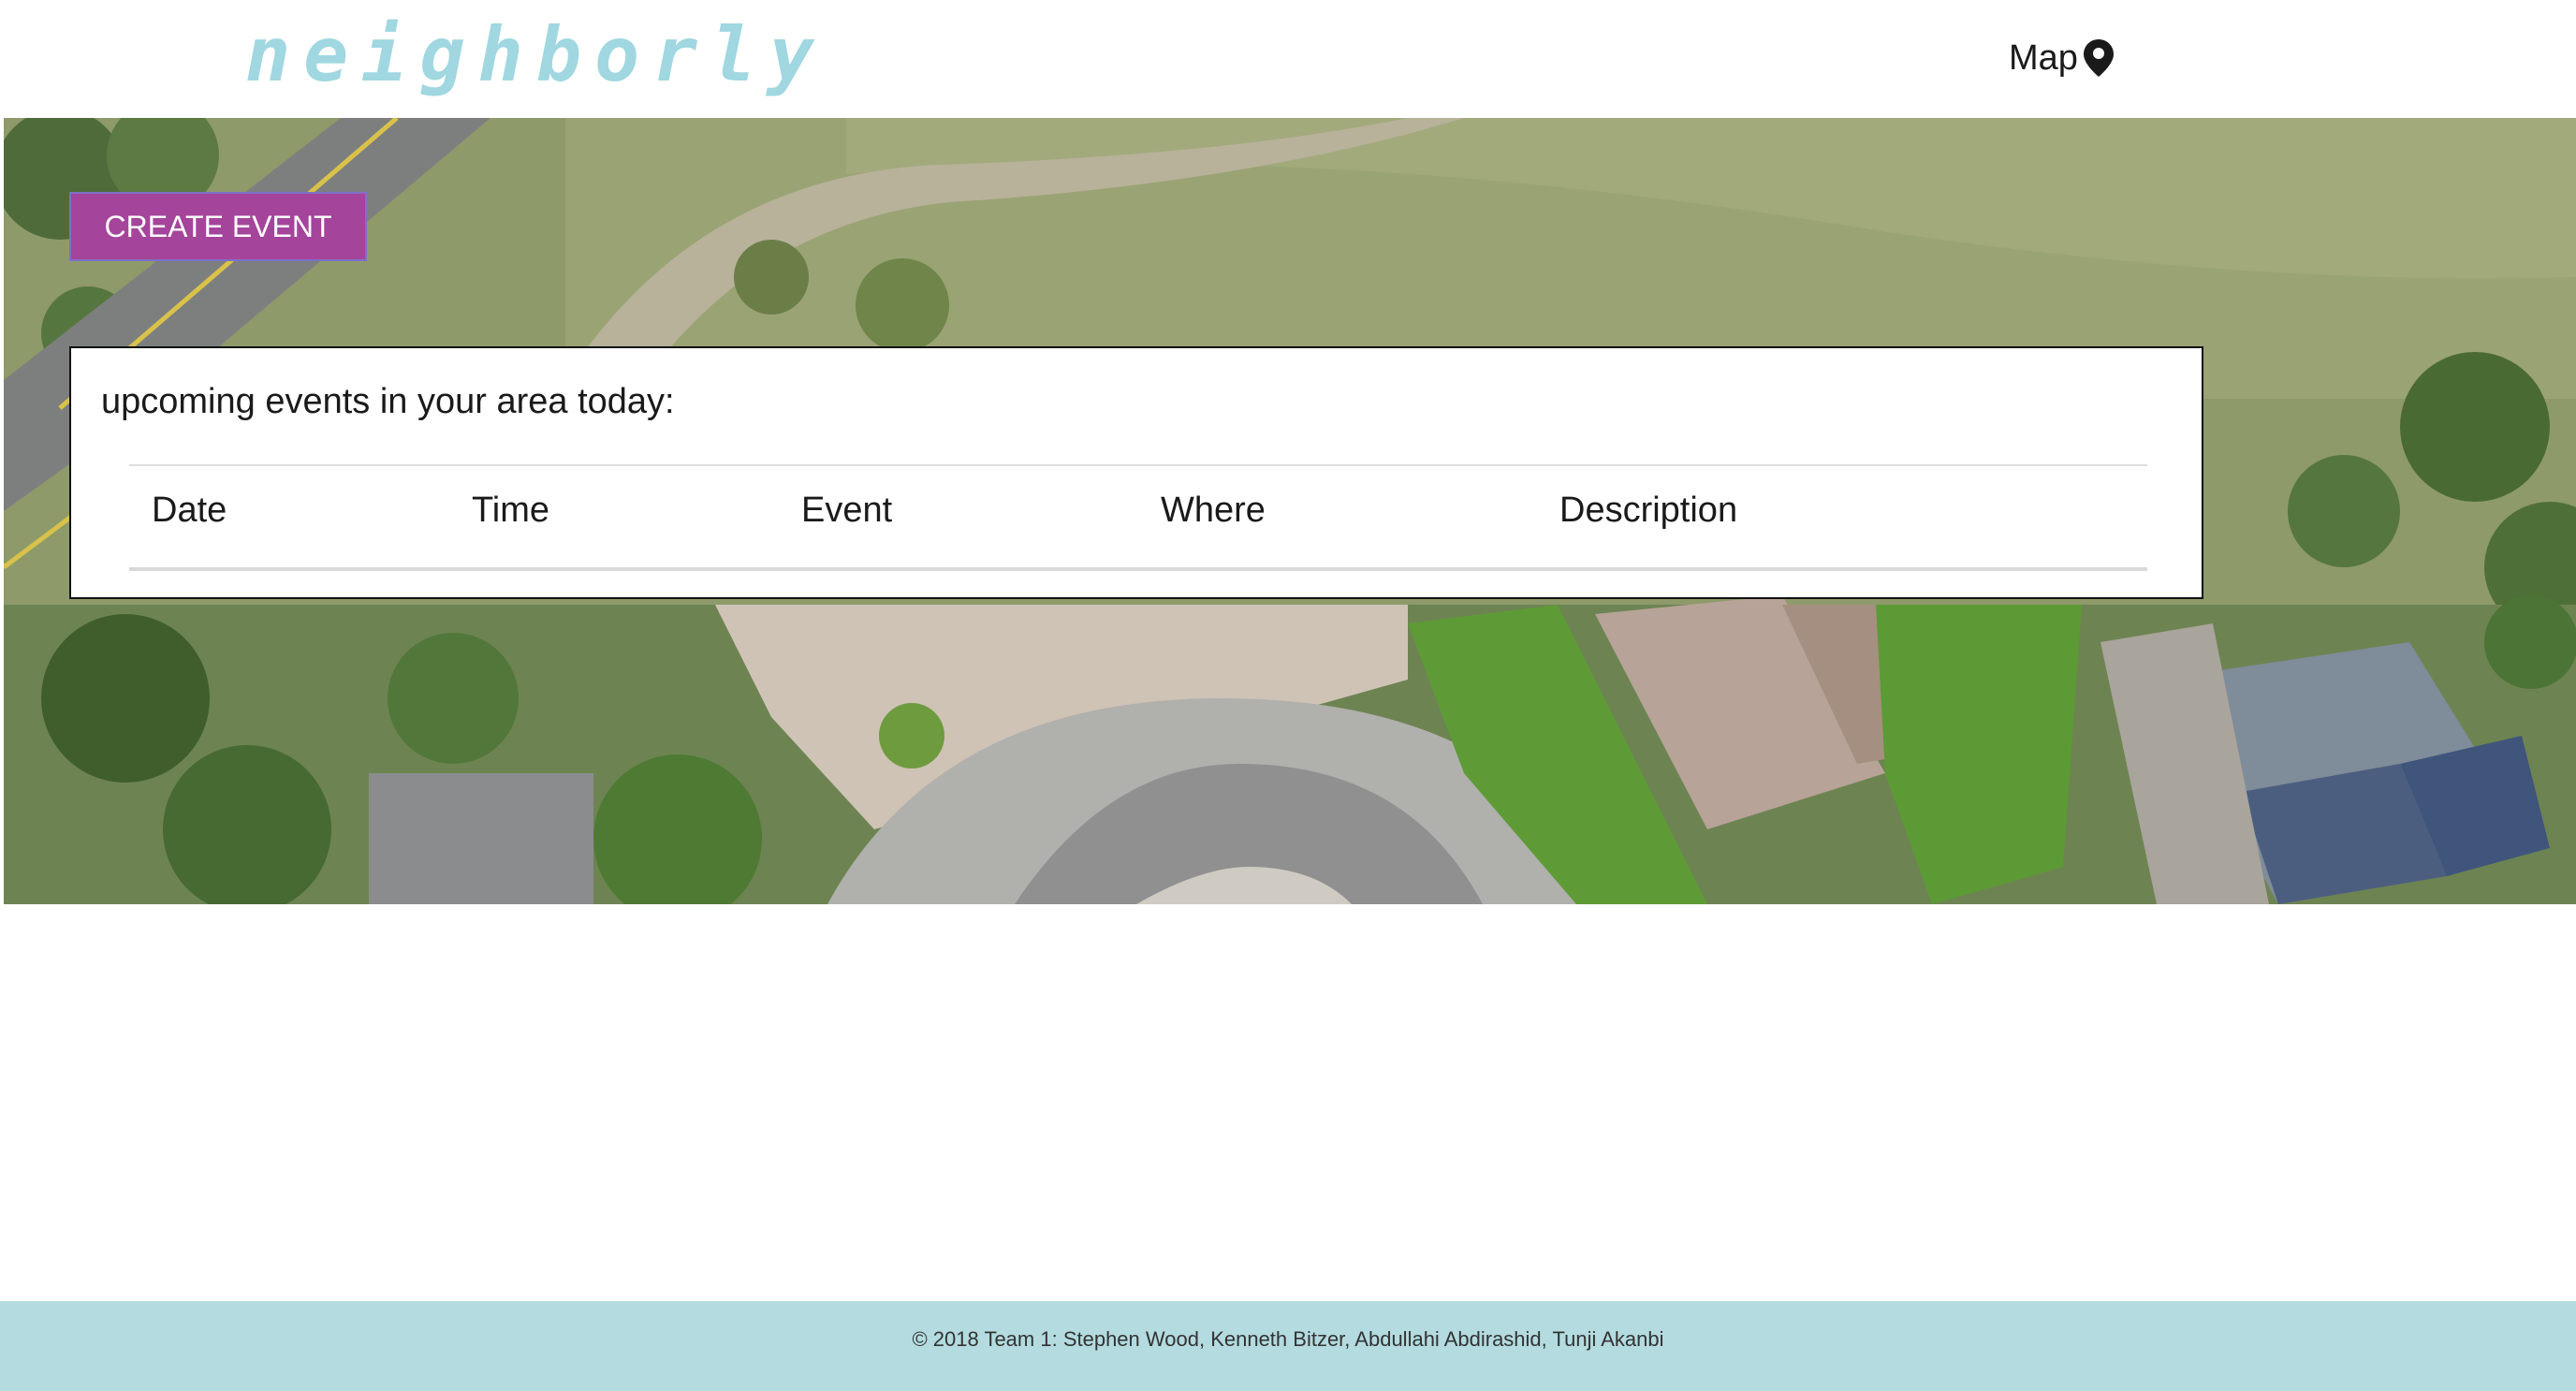 The width and height of the screenshot is (2576, 1391). What do you see at coordinates (189, 511) in the screenshot?
I see `column-header-date: Date` at bounding box center [189, 511].